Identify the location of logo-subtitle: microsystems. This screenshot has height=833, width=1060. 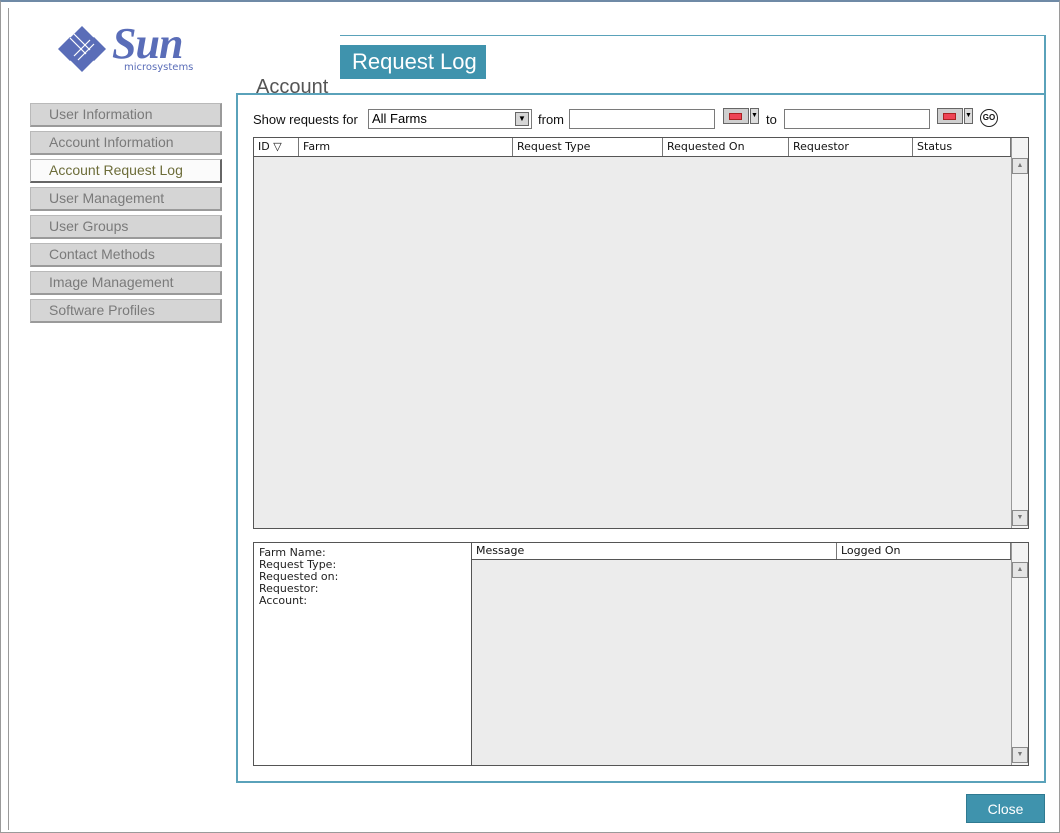
(159, 67).